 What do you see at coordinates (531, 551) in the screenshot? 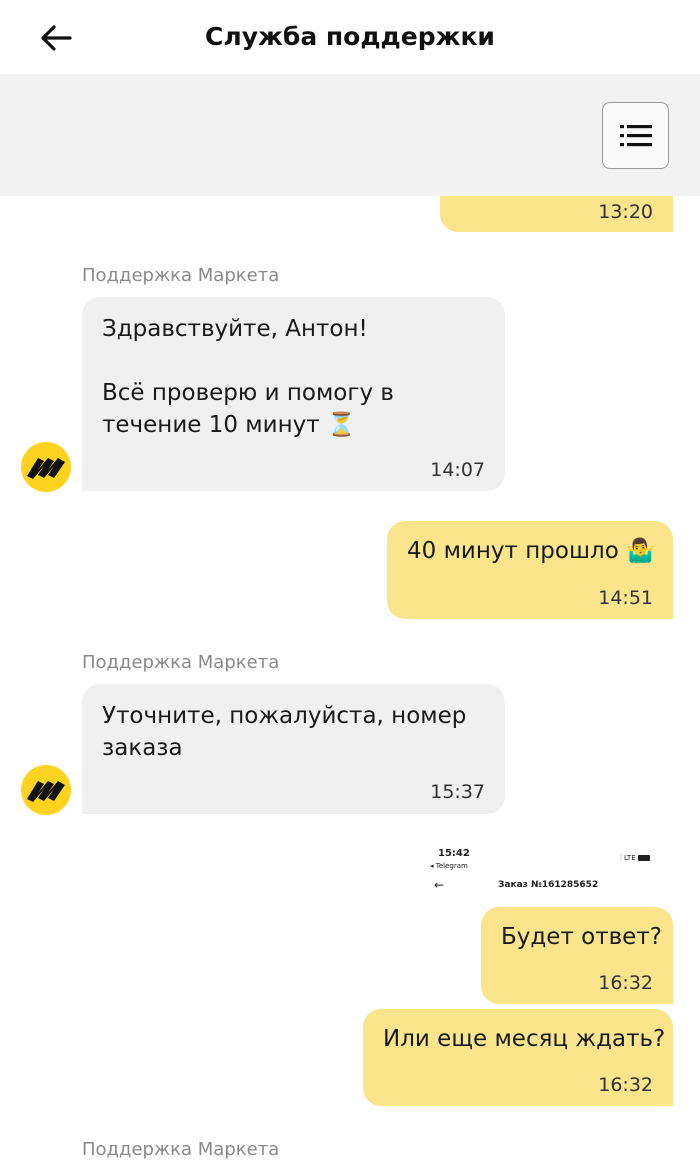
I see `message-text: 40 минут прошло 🤷‍♂️` at bounding box center [531, 551].